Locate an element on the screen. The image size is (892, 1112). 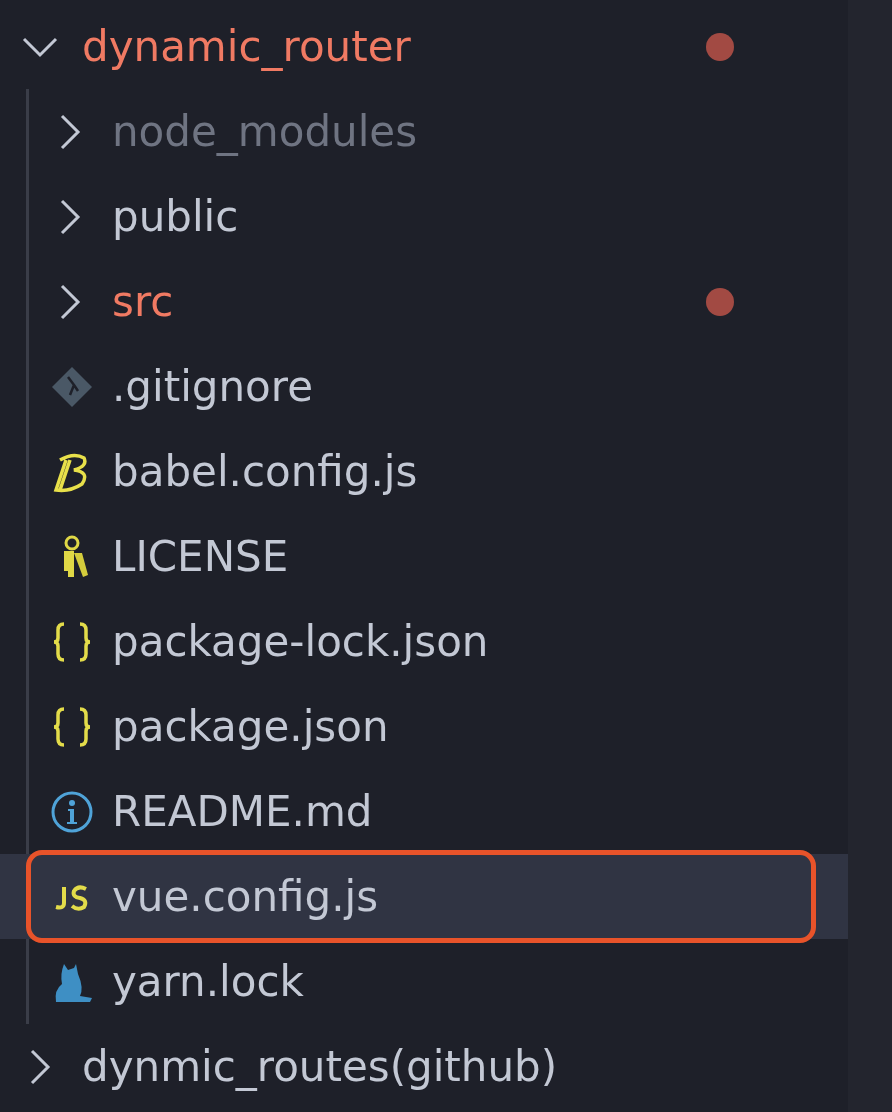
scrollbar-track is located at coordinates (870, 556).